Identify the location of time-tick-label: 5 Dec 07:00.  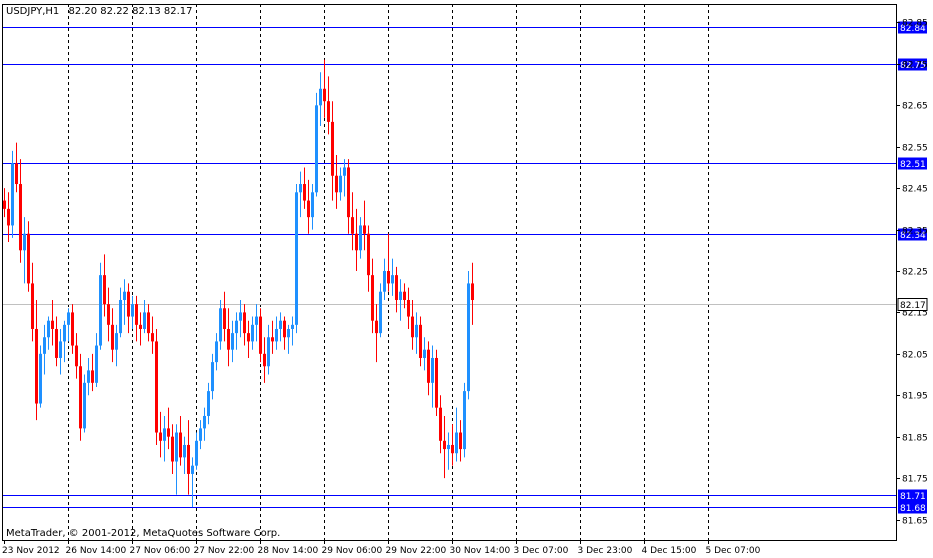
(733, 551).